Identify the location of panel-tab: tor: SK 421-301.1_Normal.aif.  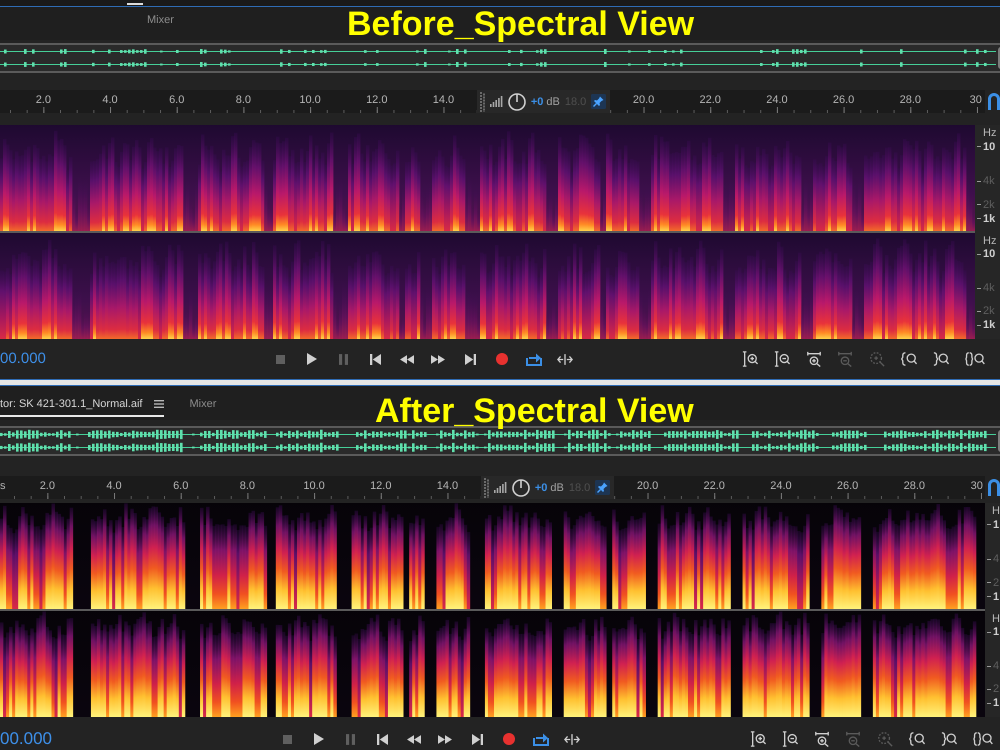
(82, 406).